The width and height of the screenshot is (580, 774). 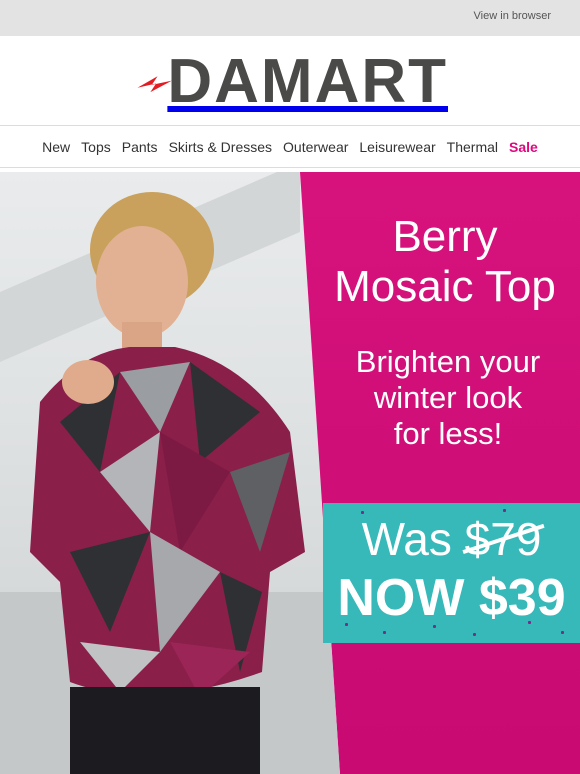 What do you see at coordinates (315, 147) in the screenshot?
I see `nav-item-outerwear: Outerwear` at bounding box center [315, 147].